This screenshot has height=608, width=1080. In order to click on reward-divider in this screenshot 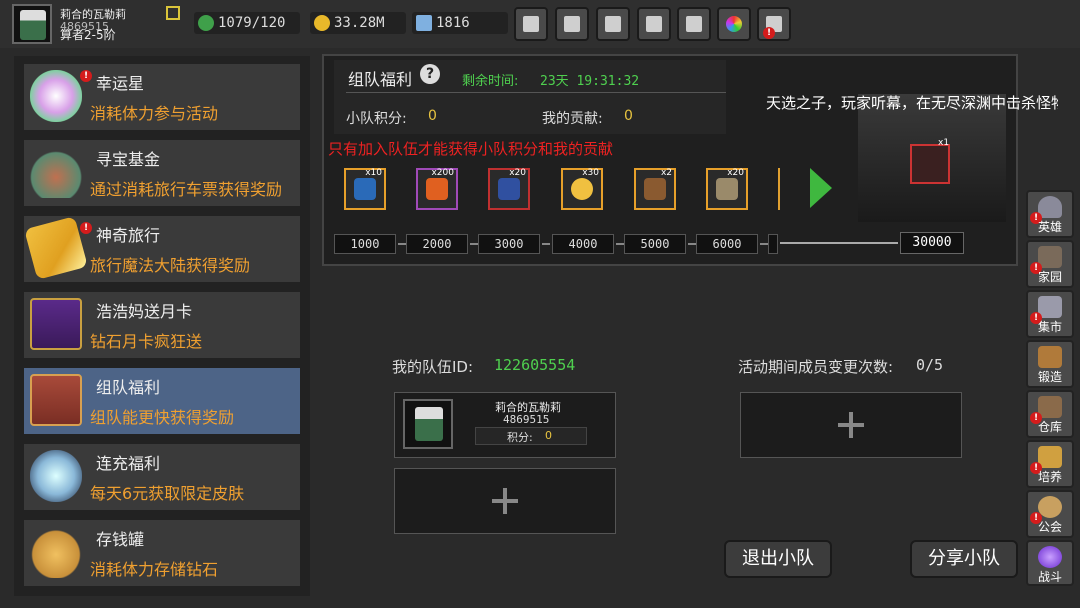, I will do `click(779, 189)`.